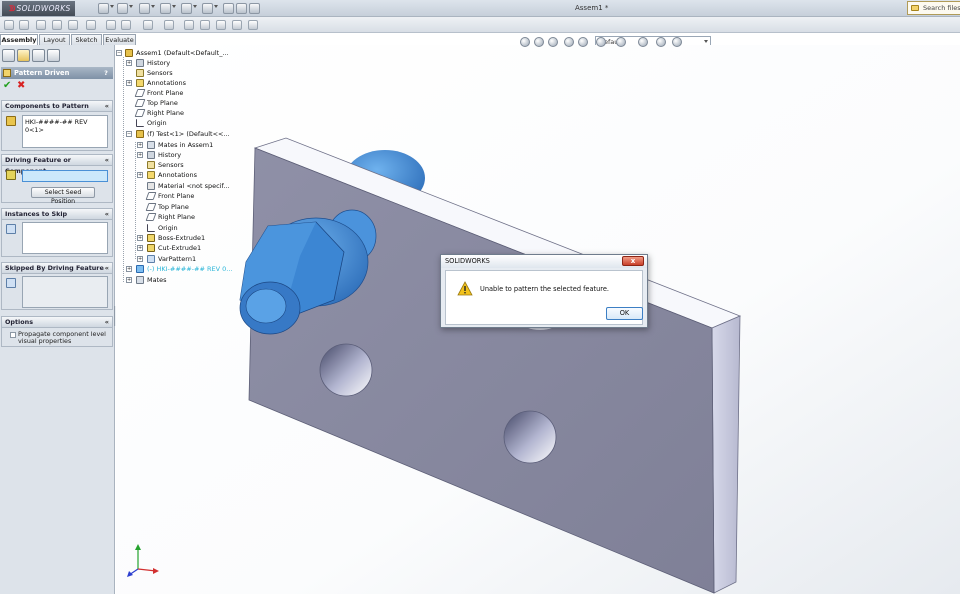 The width and height of the screenshot is (960, 594). Describe the element at coordinates (38, 8) in the screenshot. I see `solidworks-logo: ᗫSOLIDWORKS` at that location.